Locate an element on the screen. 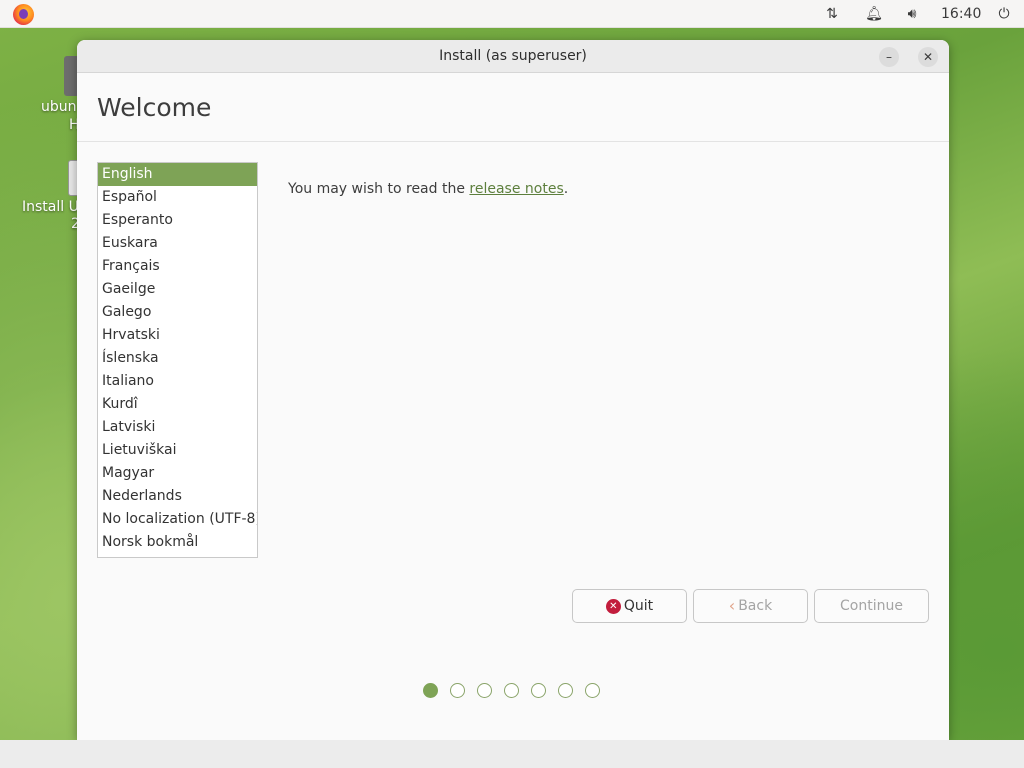 This screenshot has width=1024, height=768. language-item: Français is located at coordinates (177, 266).